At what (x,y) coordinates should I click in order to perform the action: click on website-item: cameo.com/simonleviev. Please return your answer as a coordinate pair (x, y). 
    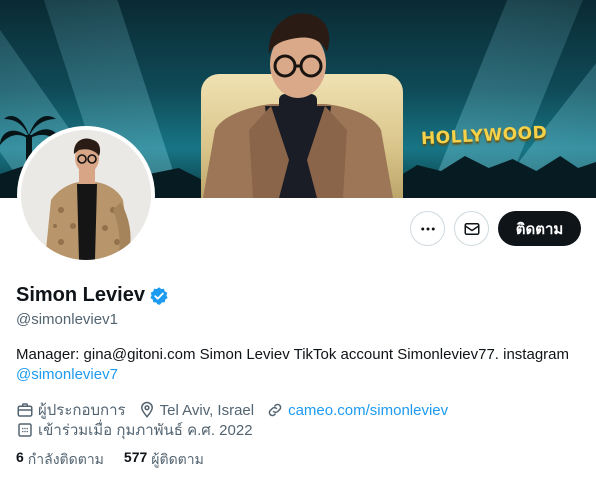
    Looking at the image, I should click on (357, 410).